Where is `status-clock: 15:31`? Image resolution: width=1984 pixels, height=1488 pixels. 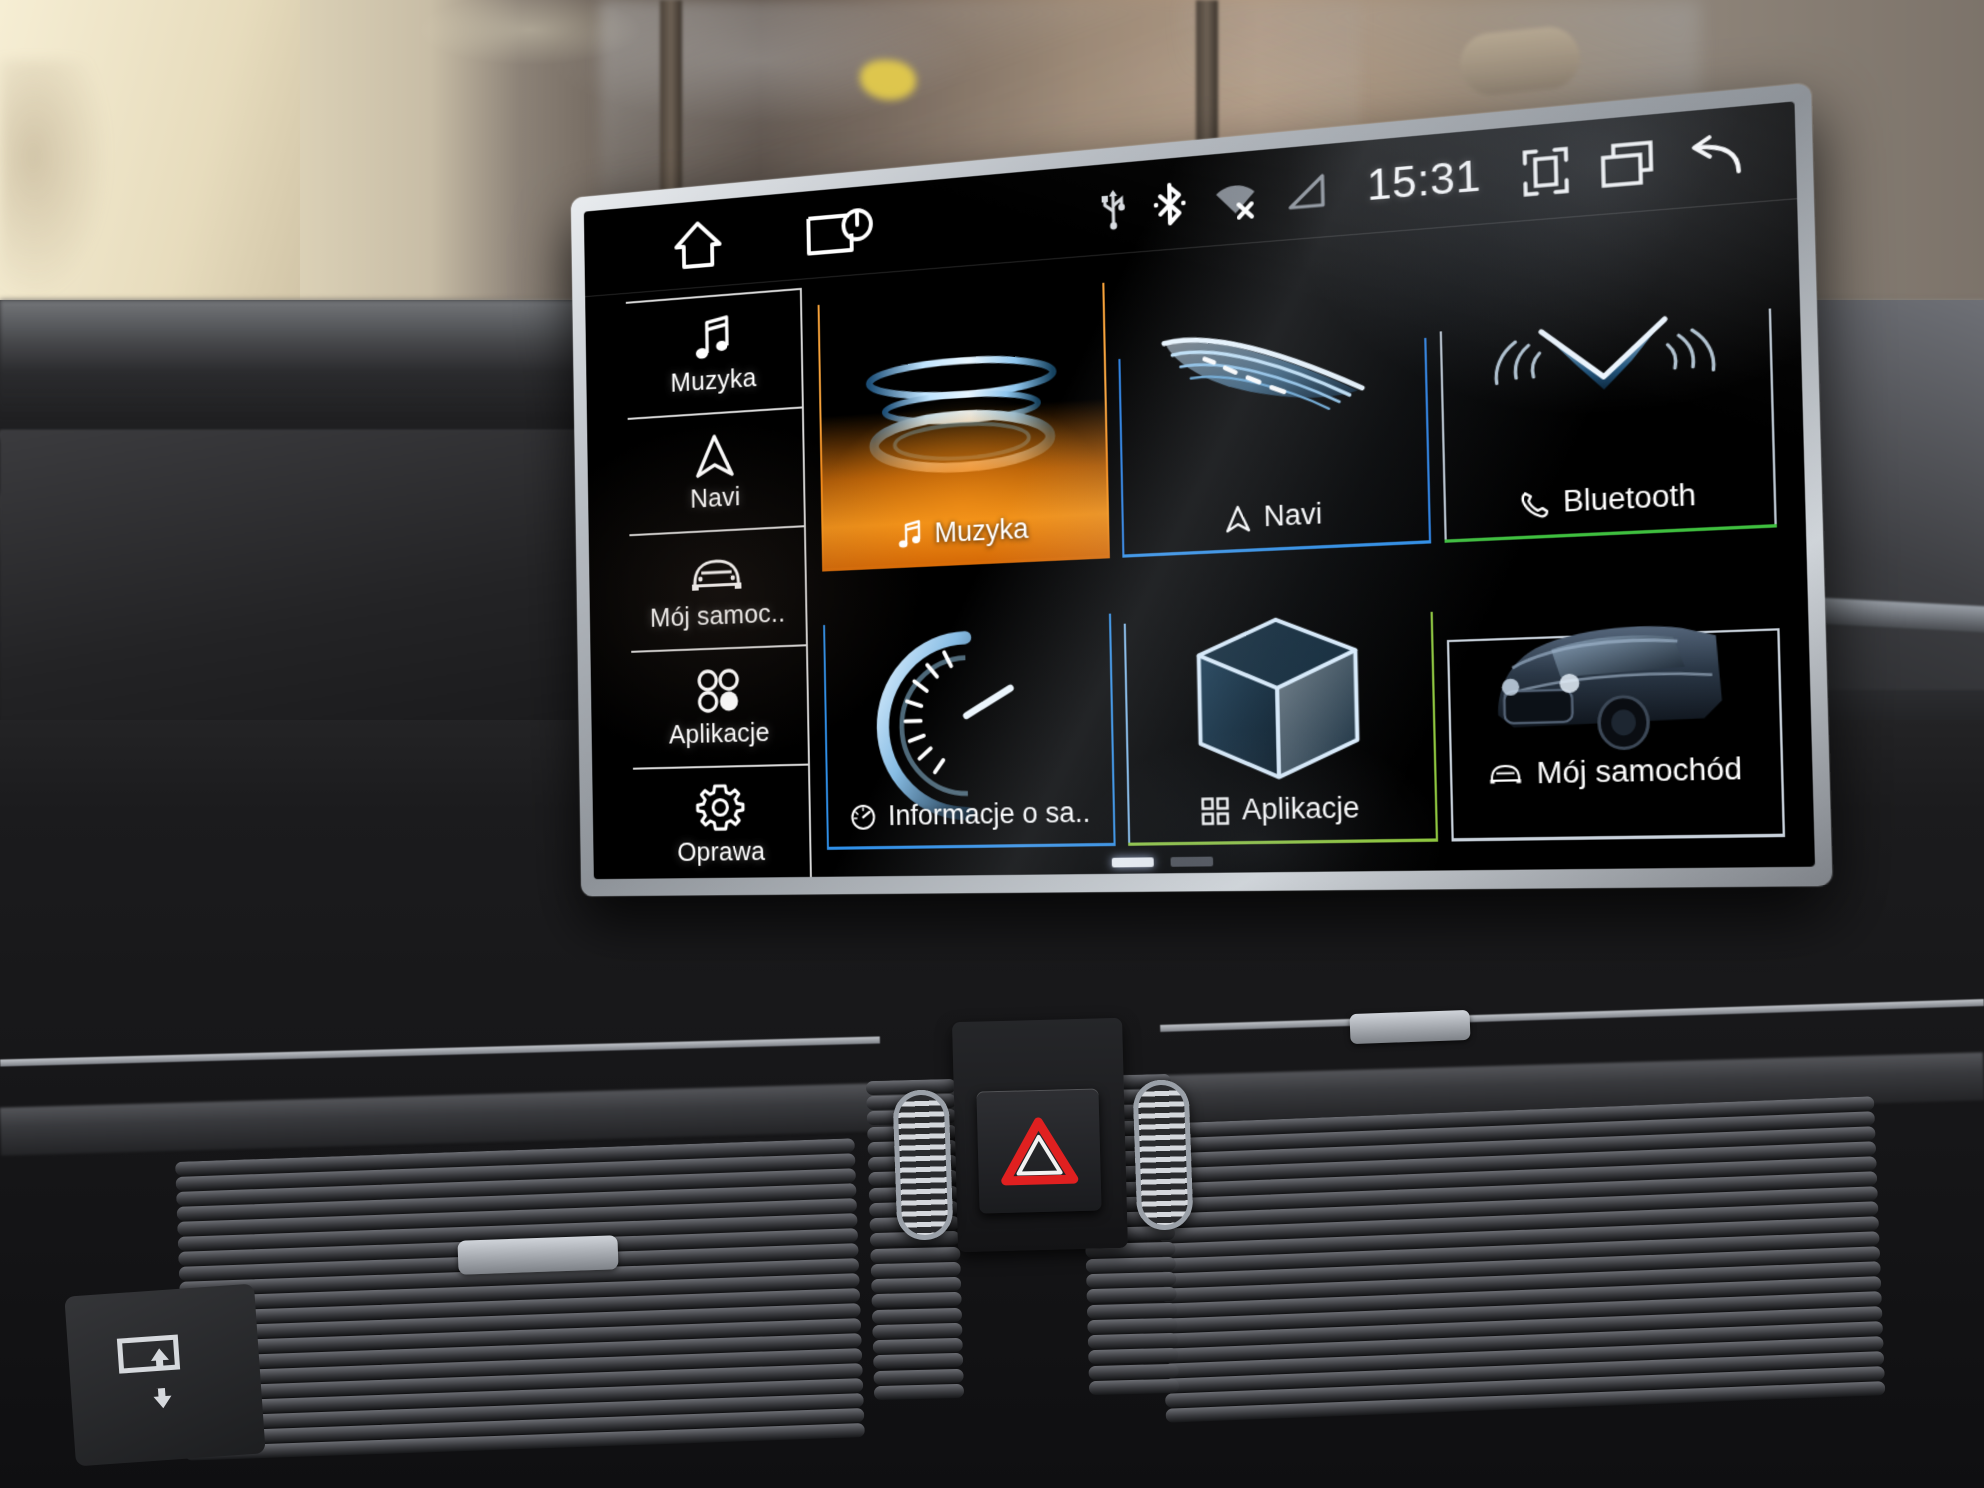
status-clock: 15:31 is located at coordinates (1424, 181).